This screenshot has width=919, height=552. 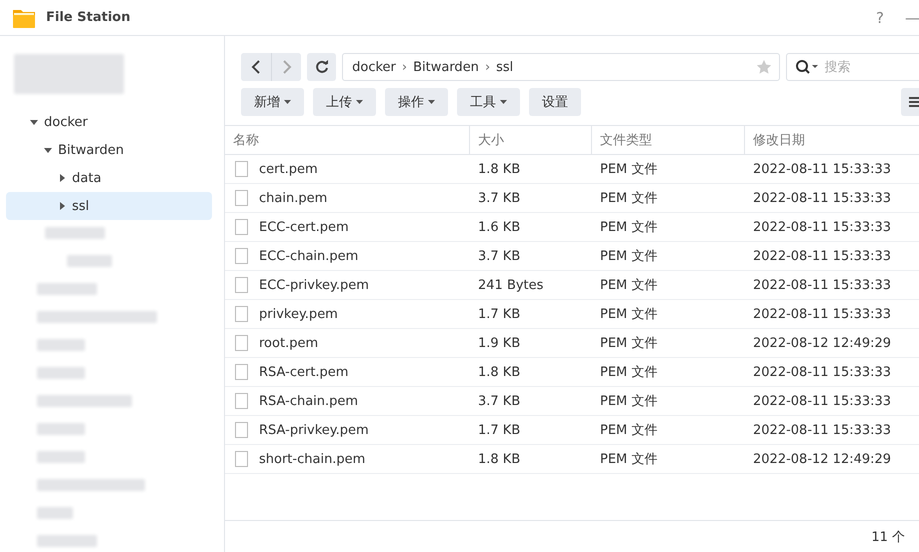 What do you see at coordinates (312, 459) in the screenshot?
I see `file-name: short-chain.pem` at bounding box center [312, 459].